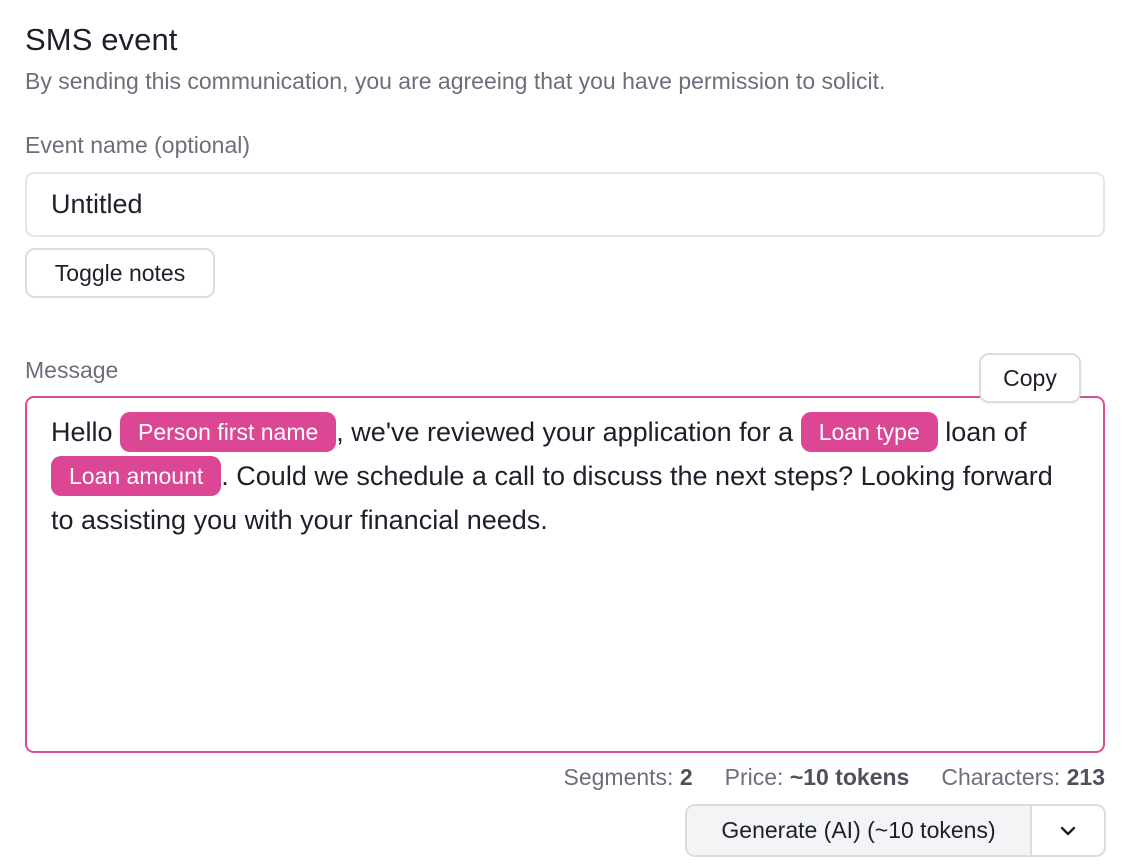 This screenshot has height=868, width=1128. I want to click on message-text: , we've reviewed your application for a, so click(565, 432).